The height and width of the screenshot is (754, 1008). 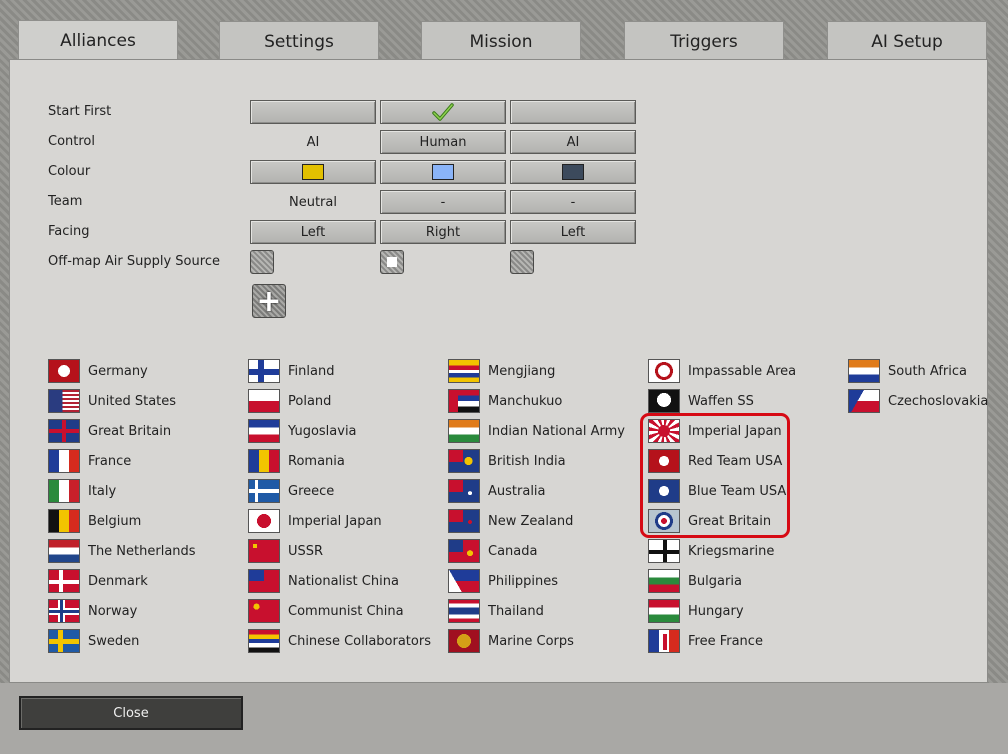 What do you see at coordinates (122, 551) in the screenshot?
I see `flag-item: The Netherlands` at bounding box center [122, 551].